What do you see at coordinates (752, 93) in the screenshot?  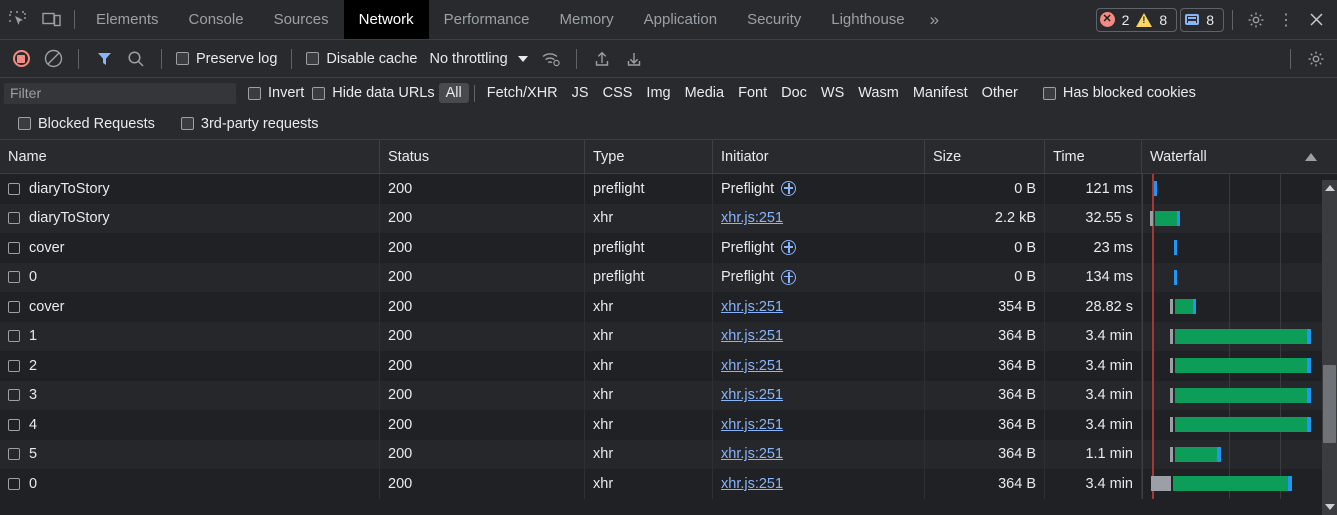 I see `filter-type-font: Font` at bounding box center [752, 93].